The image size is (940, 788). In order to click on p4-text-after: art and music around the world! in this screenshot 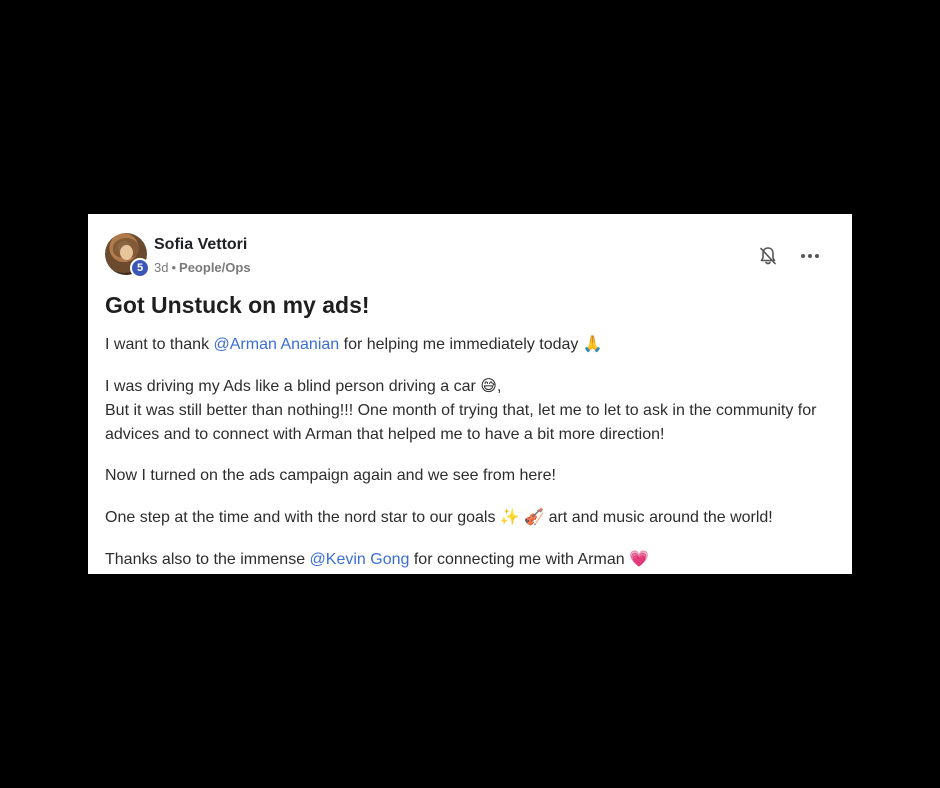, I will do `click(658, 517)`.